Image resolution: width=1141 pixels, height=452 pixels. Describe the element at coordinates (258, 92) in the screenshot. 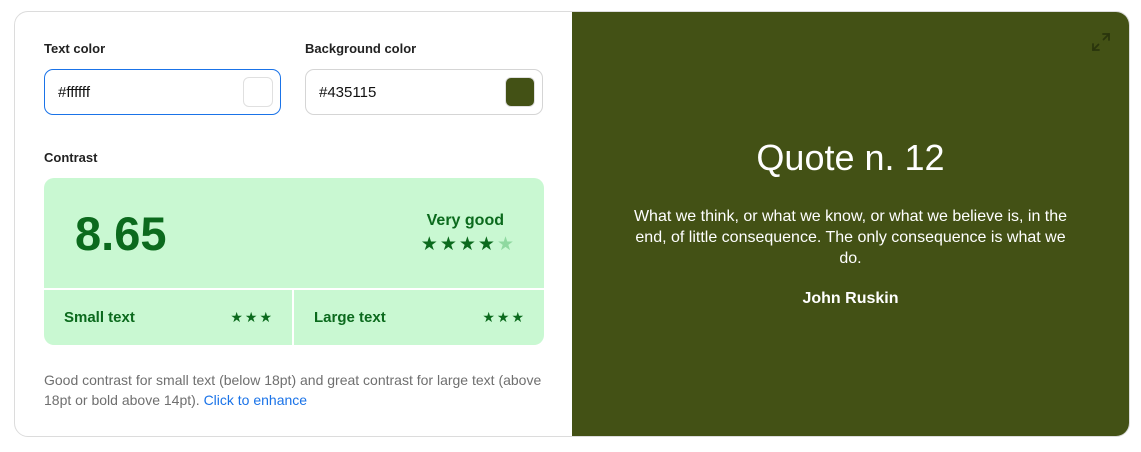

I see `text-color-swatch` at that location.